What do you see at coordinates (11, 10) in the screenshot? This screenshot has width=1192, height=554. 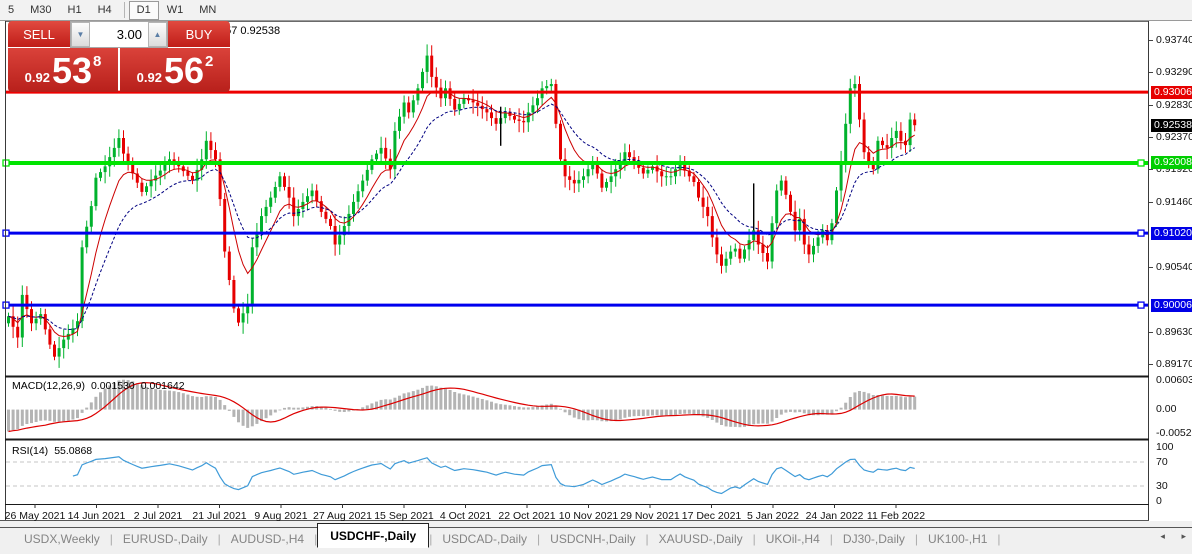 I see `timeframe-button-5: 5` at bounding box center [11, 10].